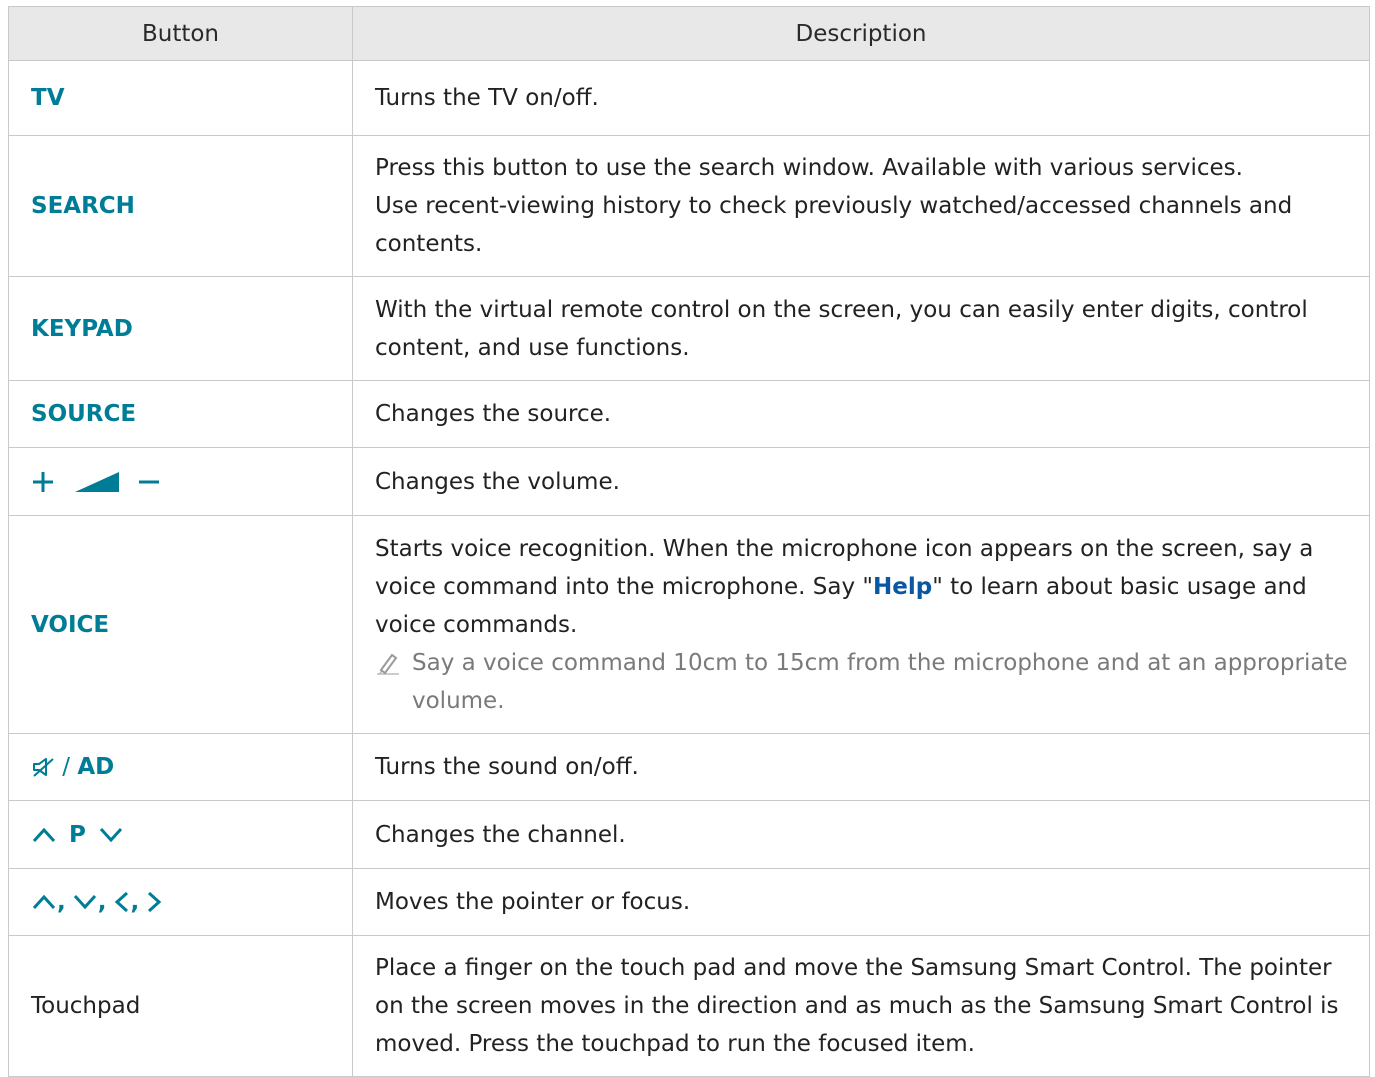 Image resolution: width=1375 pixels, height=1077 pixels. I want to click on column-header-button: Button, so click(180, 33).